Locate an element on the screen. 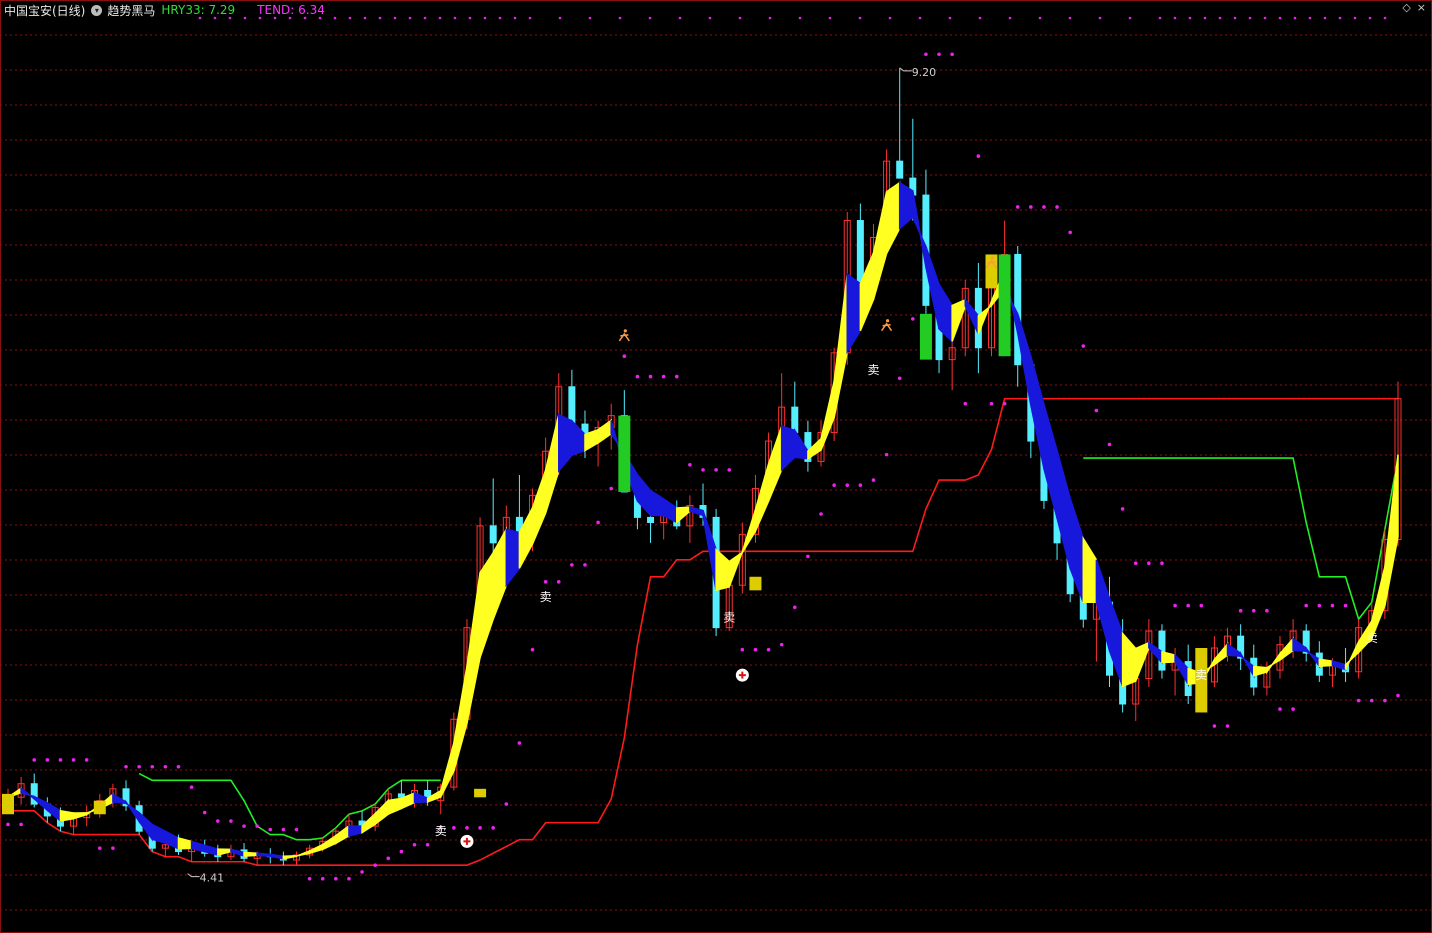 This screenshot has height=933, width=1432. low-label: 4.41 is located at coordinates (212, 878).